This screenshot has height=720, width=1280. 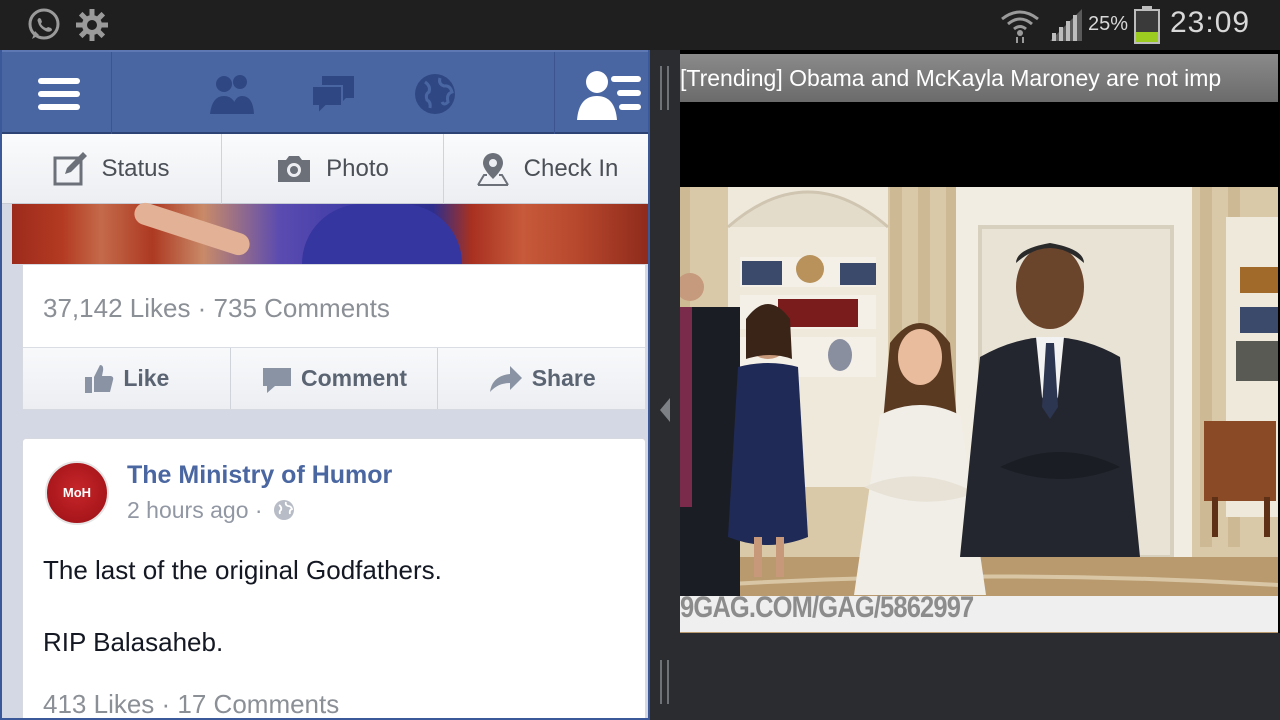 I want to click on post-stats: 37,142 Likes · 735 Comments, so click(x=216, y=308).